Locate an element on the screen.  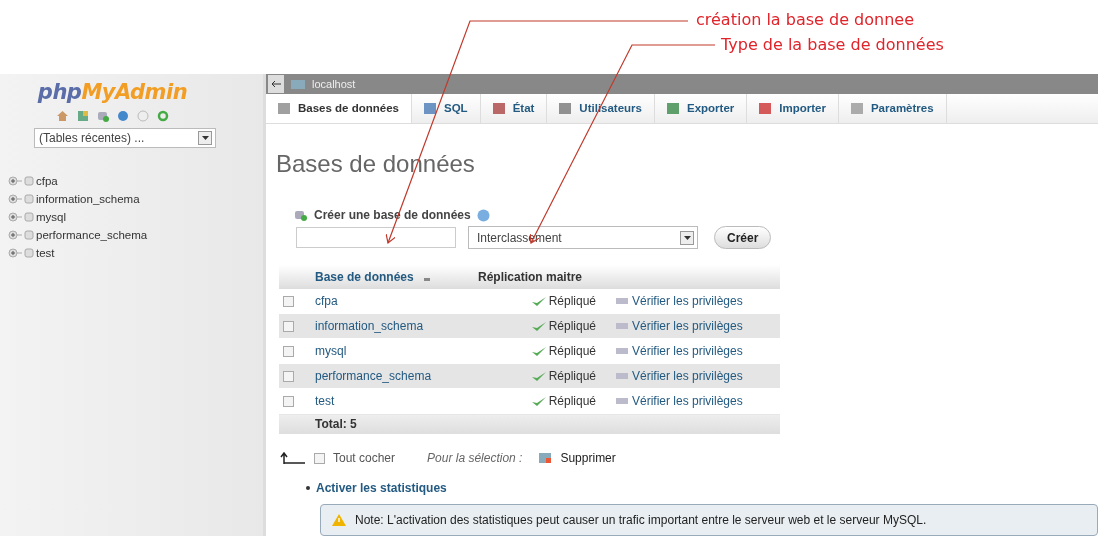
database-item: test is located at coordinates (45, 253).